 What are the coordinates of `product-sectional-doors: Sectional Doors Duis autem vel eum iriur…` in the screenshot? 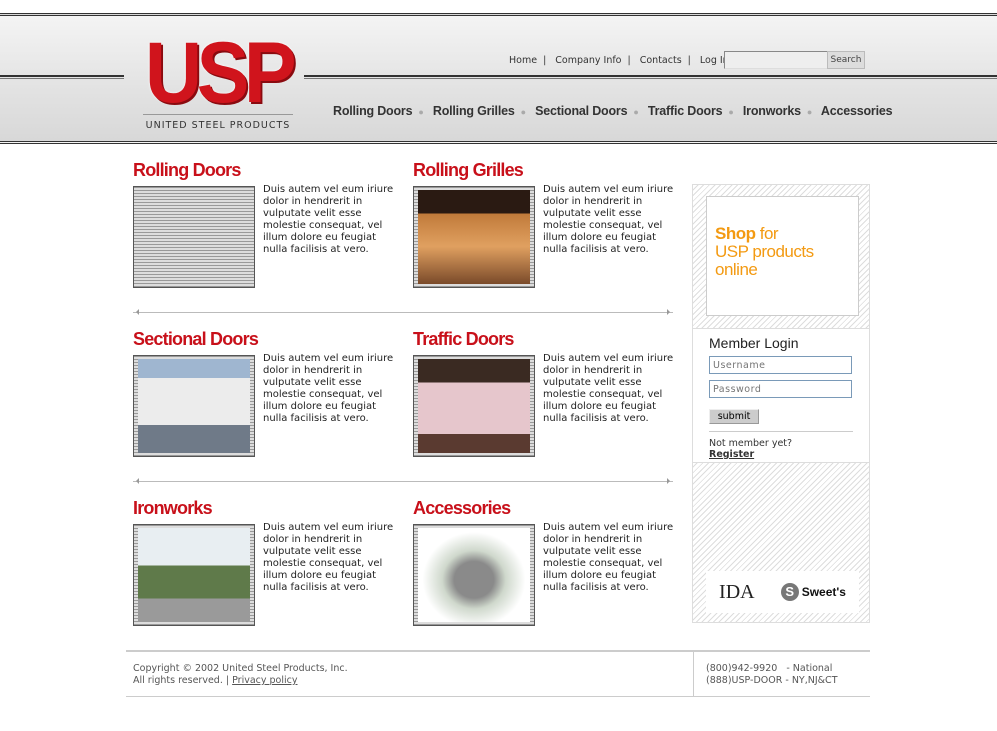 It's located at (268, 393).